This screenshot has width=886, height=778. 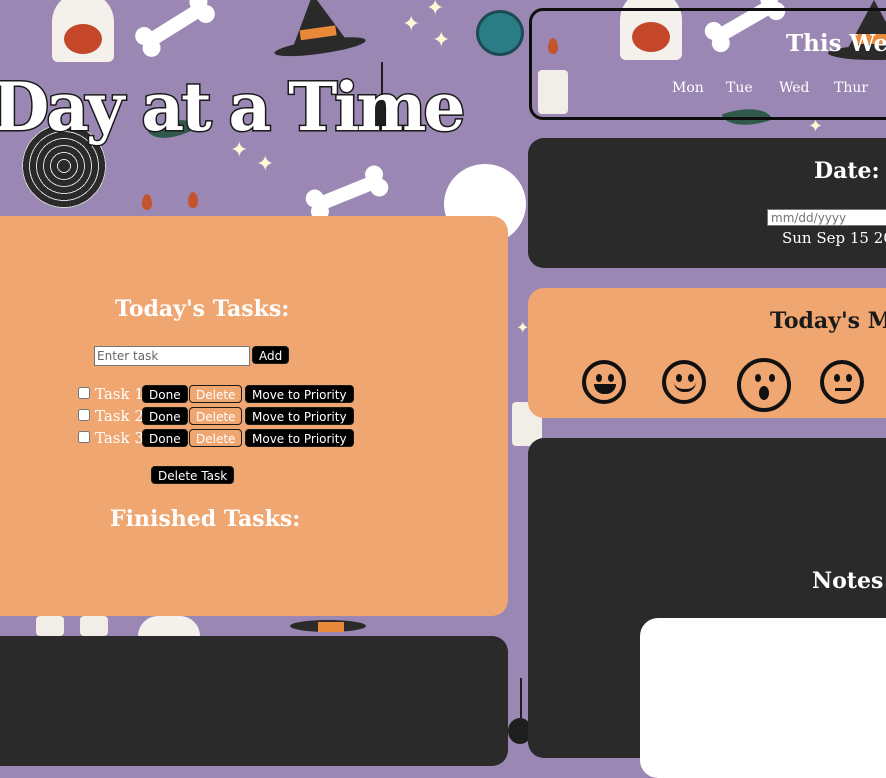 I want to click on page-title: Day at a Time, so click(x=233, y=107).